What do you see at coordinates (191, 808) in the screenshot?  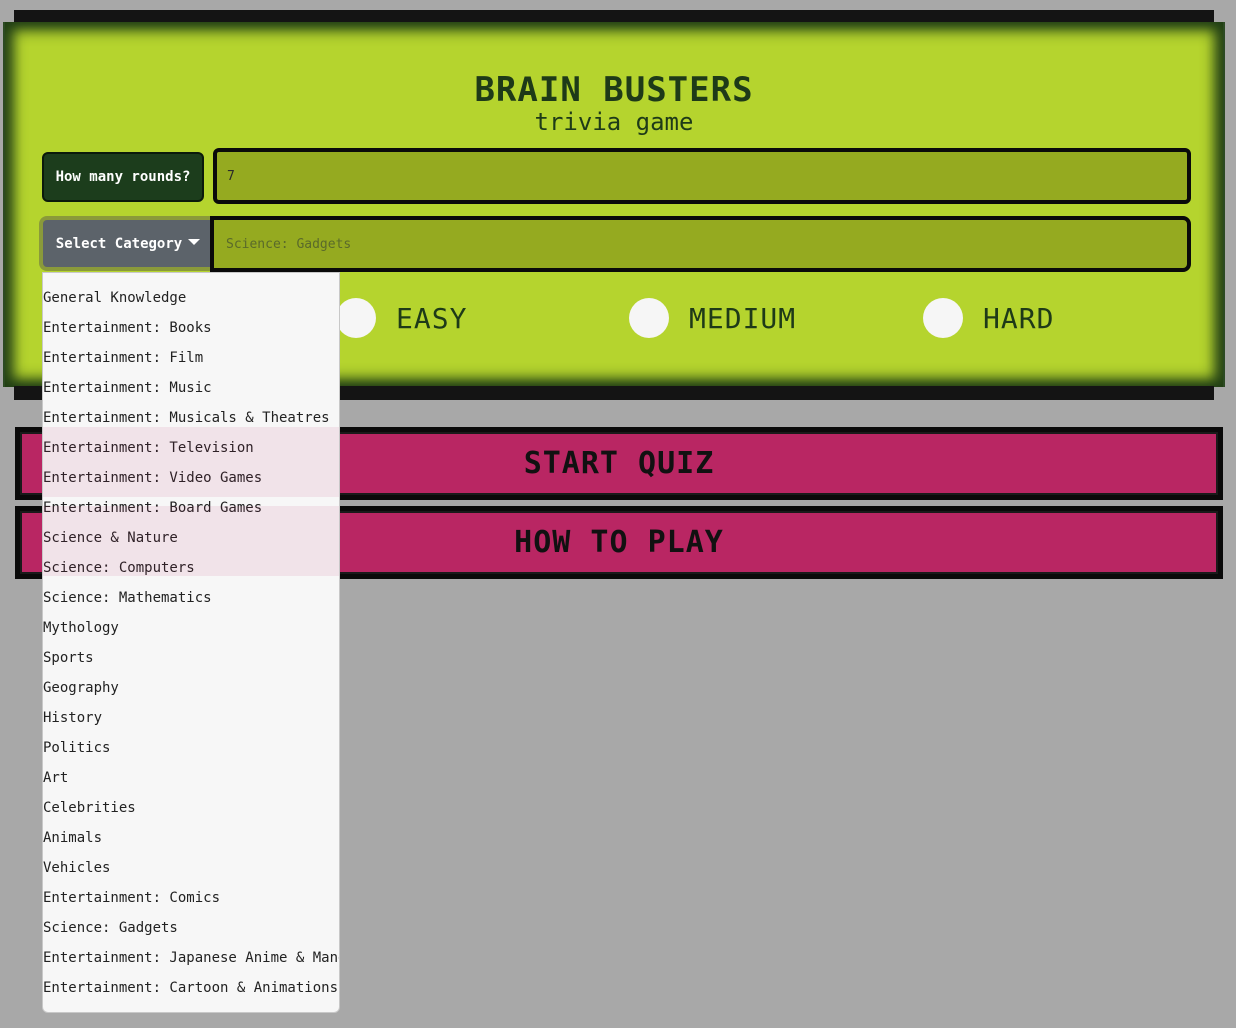 I see `dropdown-item: Celebrities` at bounding box center [191, 808].